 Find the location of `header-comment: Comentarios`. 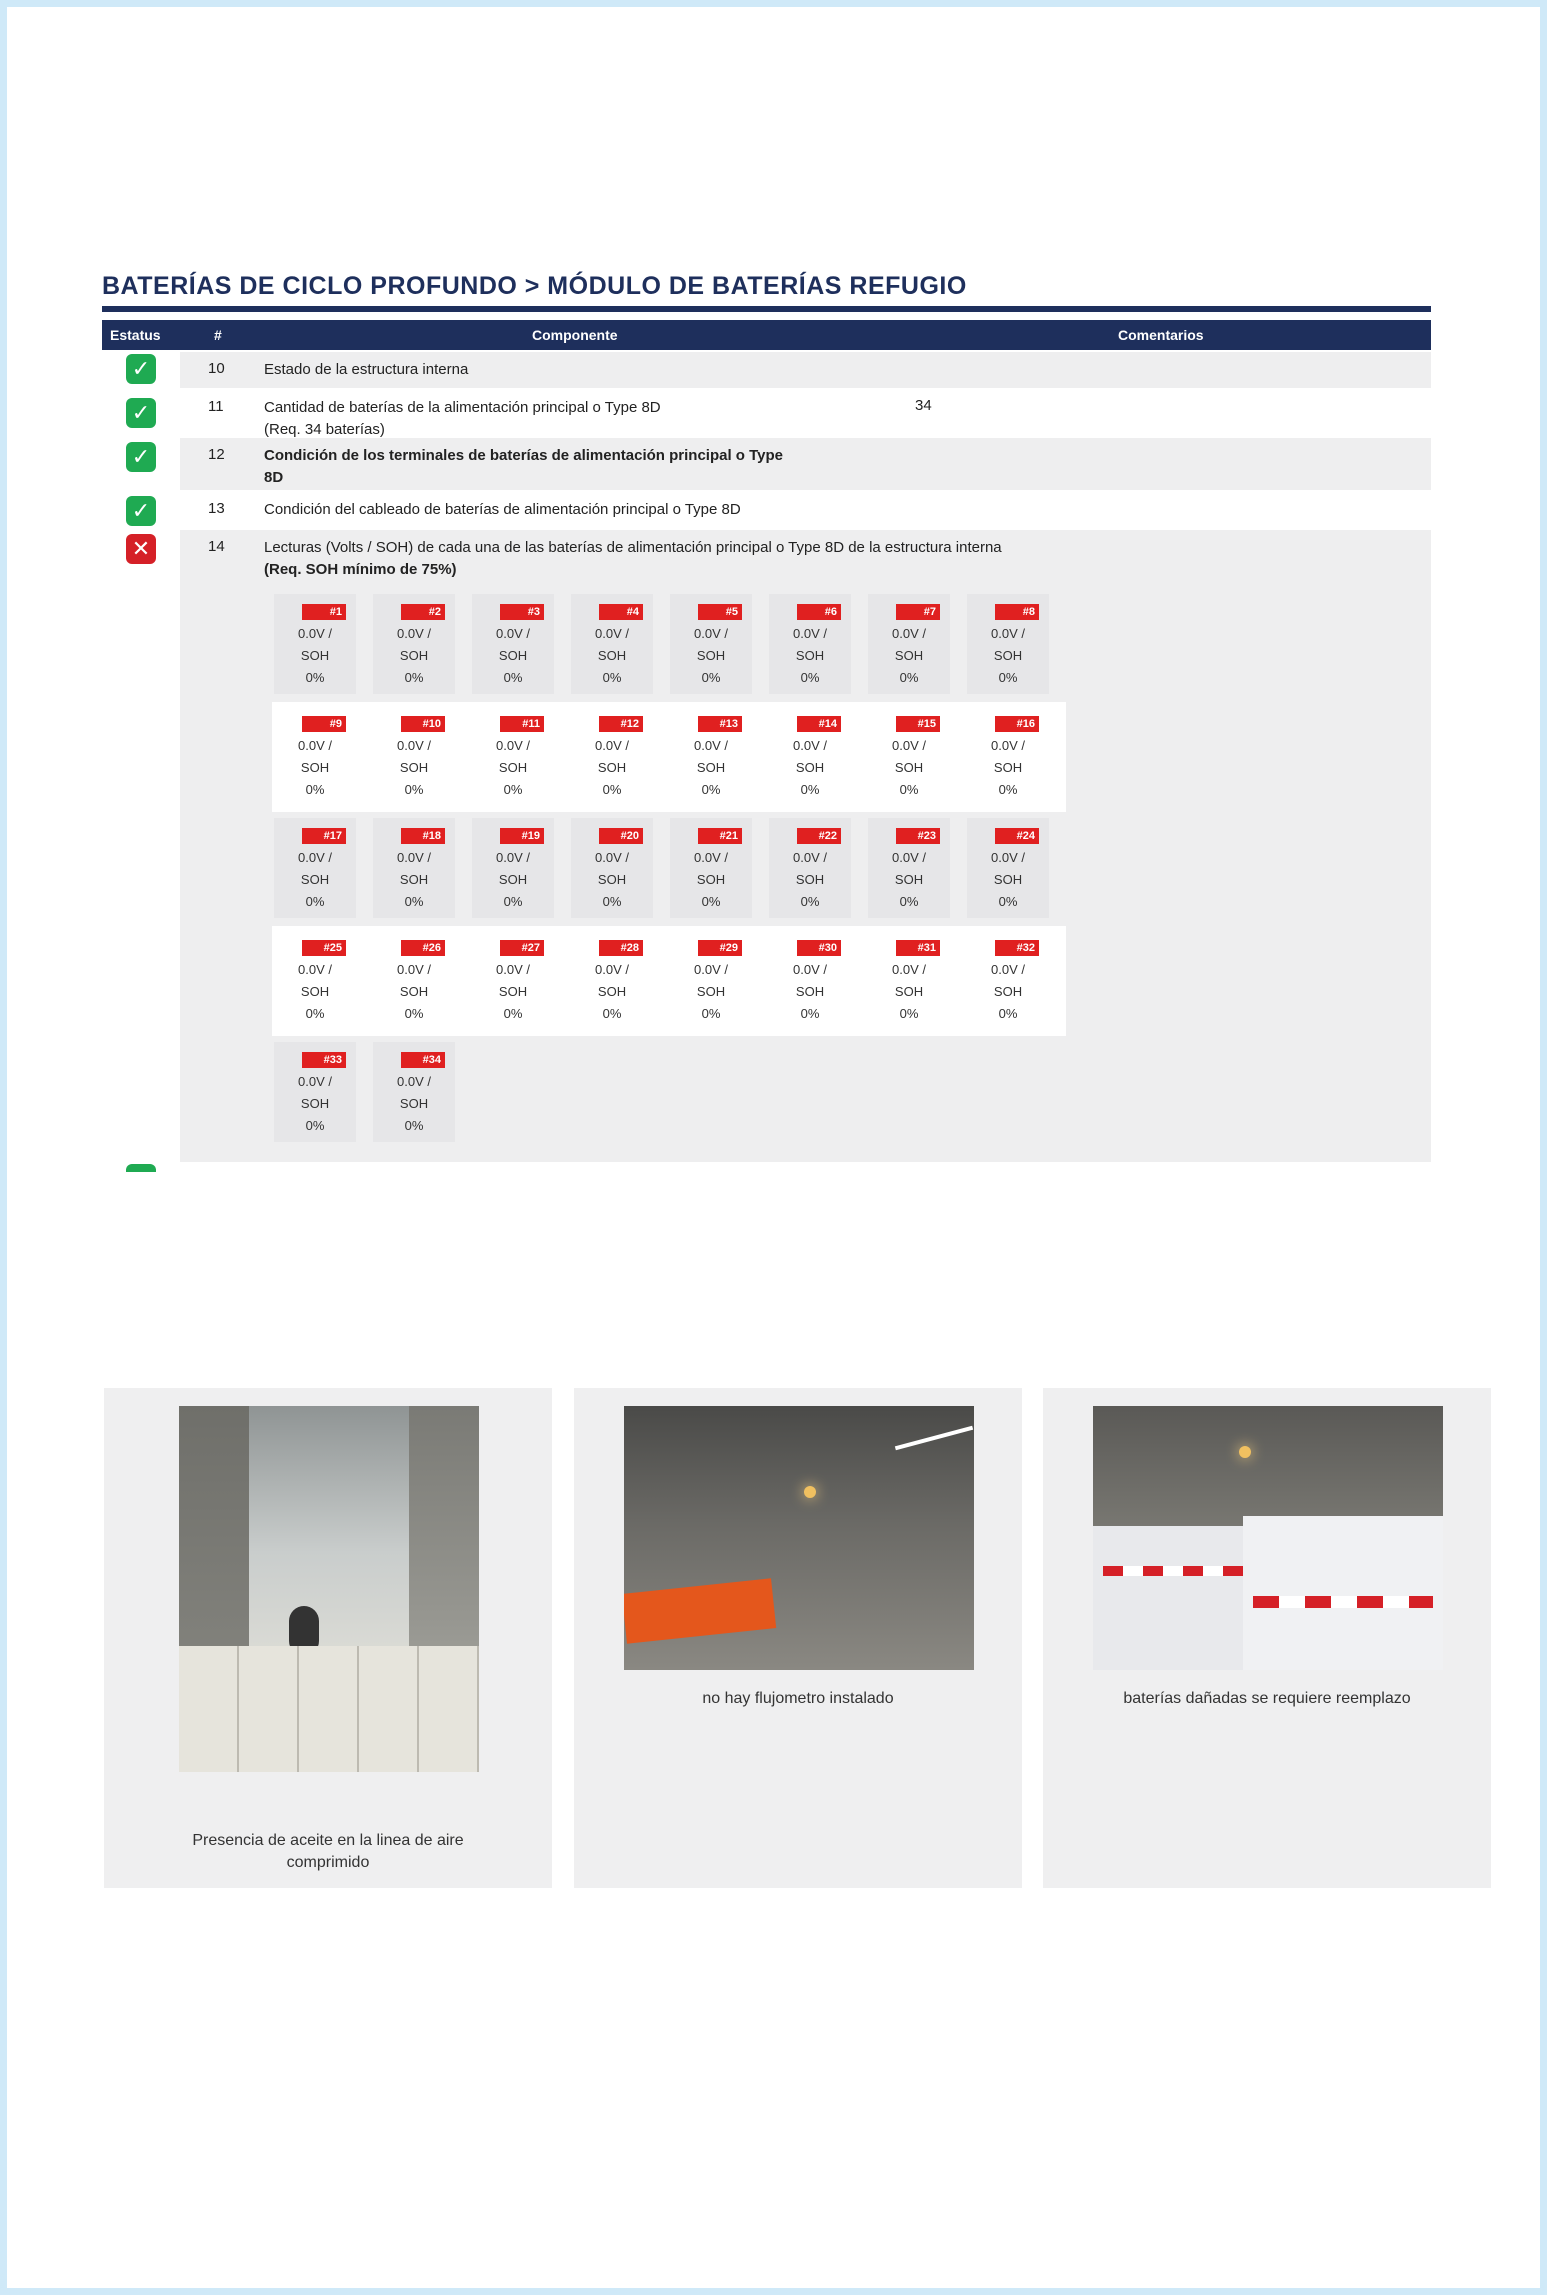

header-comment: Comentarios is located at coordinates (1161, 335).